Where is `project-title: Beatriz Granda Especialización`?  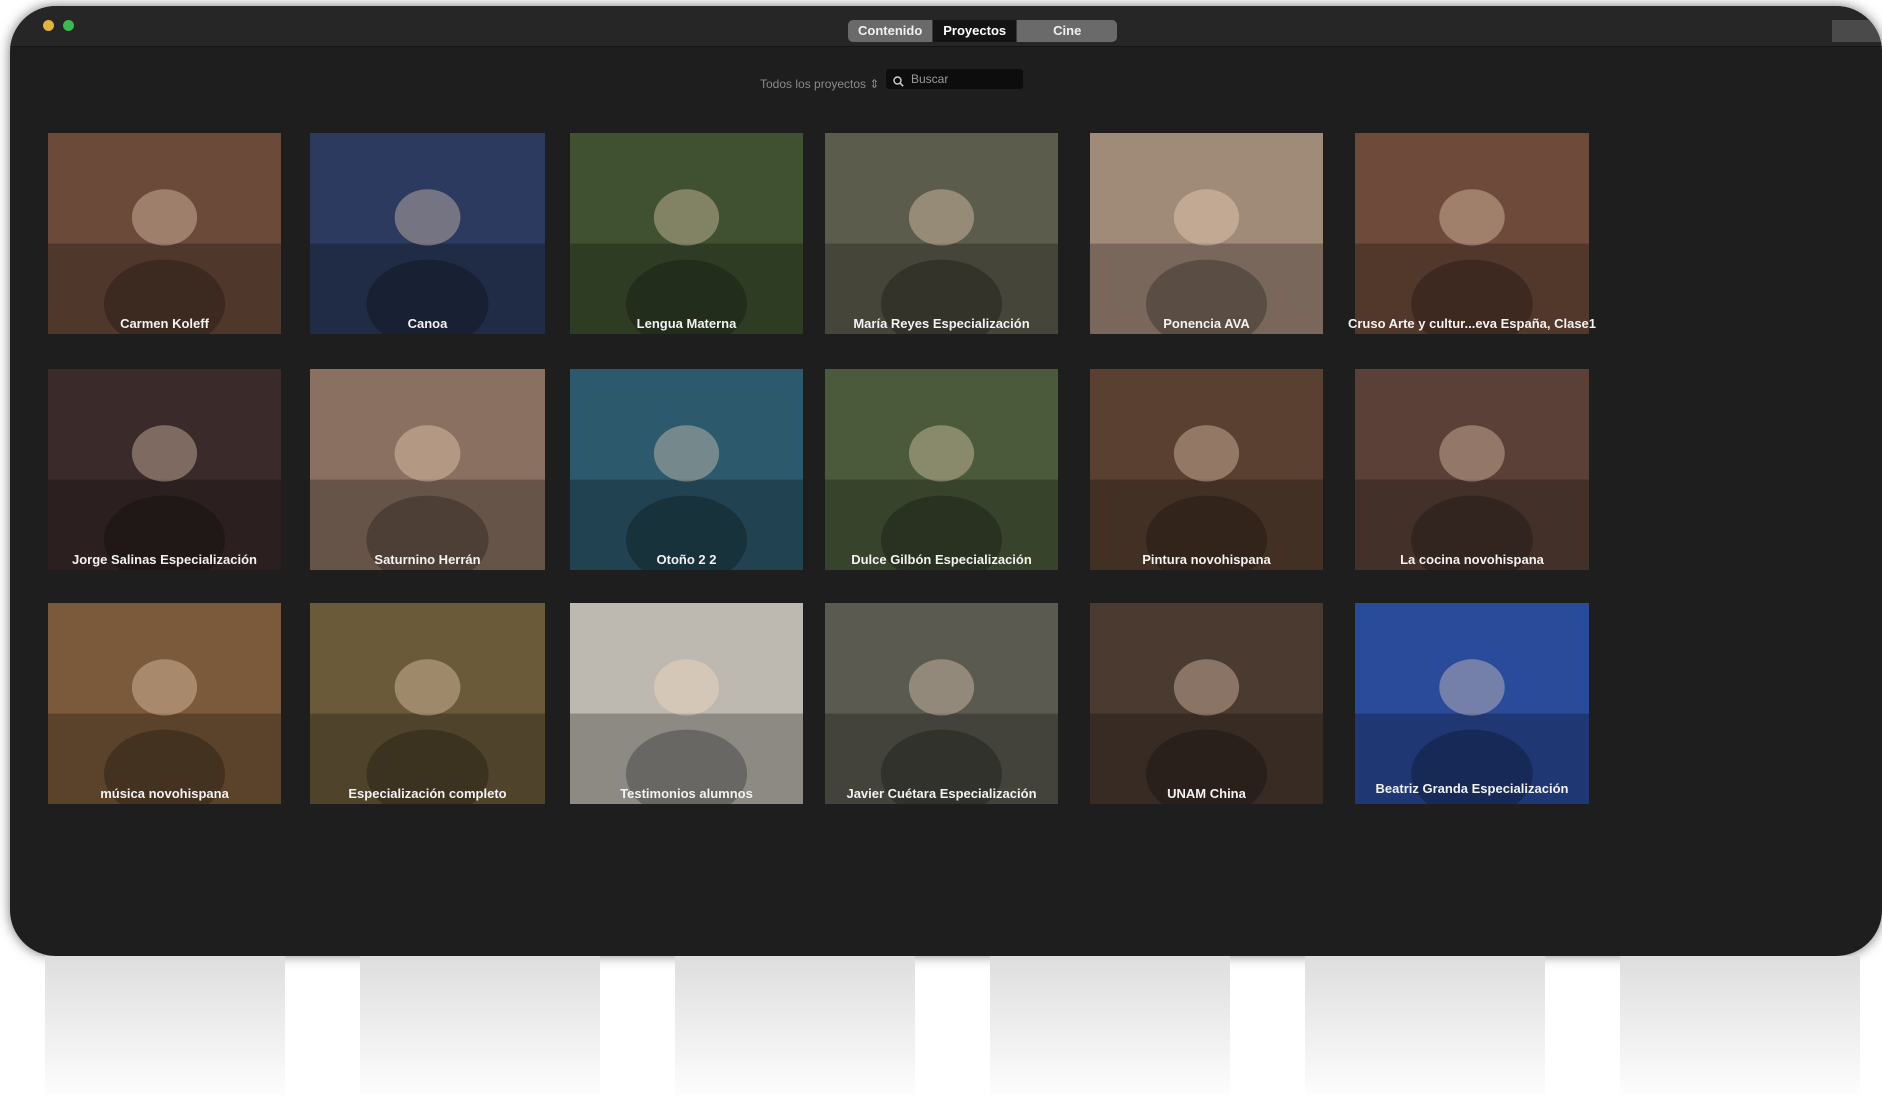
project-title: Beatriz Granda Especialización is located at coordinates (1472, 788).